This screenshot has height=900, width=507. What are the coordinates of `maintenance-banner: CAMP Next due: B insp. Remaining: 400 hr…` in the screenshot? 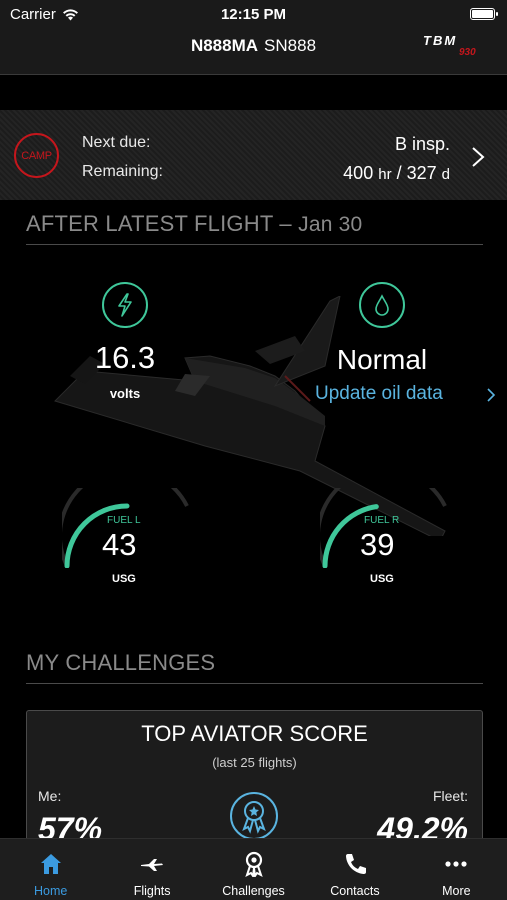 It's located at (253, 155).